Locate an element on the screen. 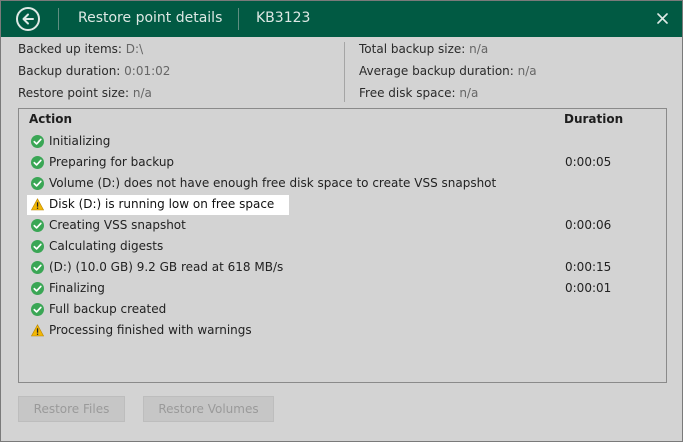 This screenshot has height=442, width=683. log-row: Initializing is located at coordinates (342, 141).